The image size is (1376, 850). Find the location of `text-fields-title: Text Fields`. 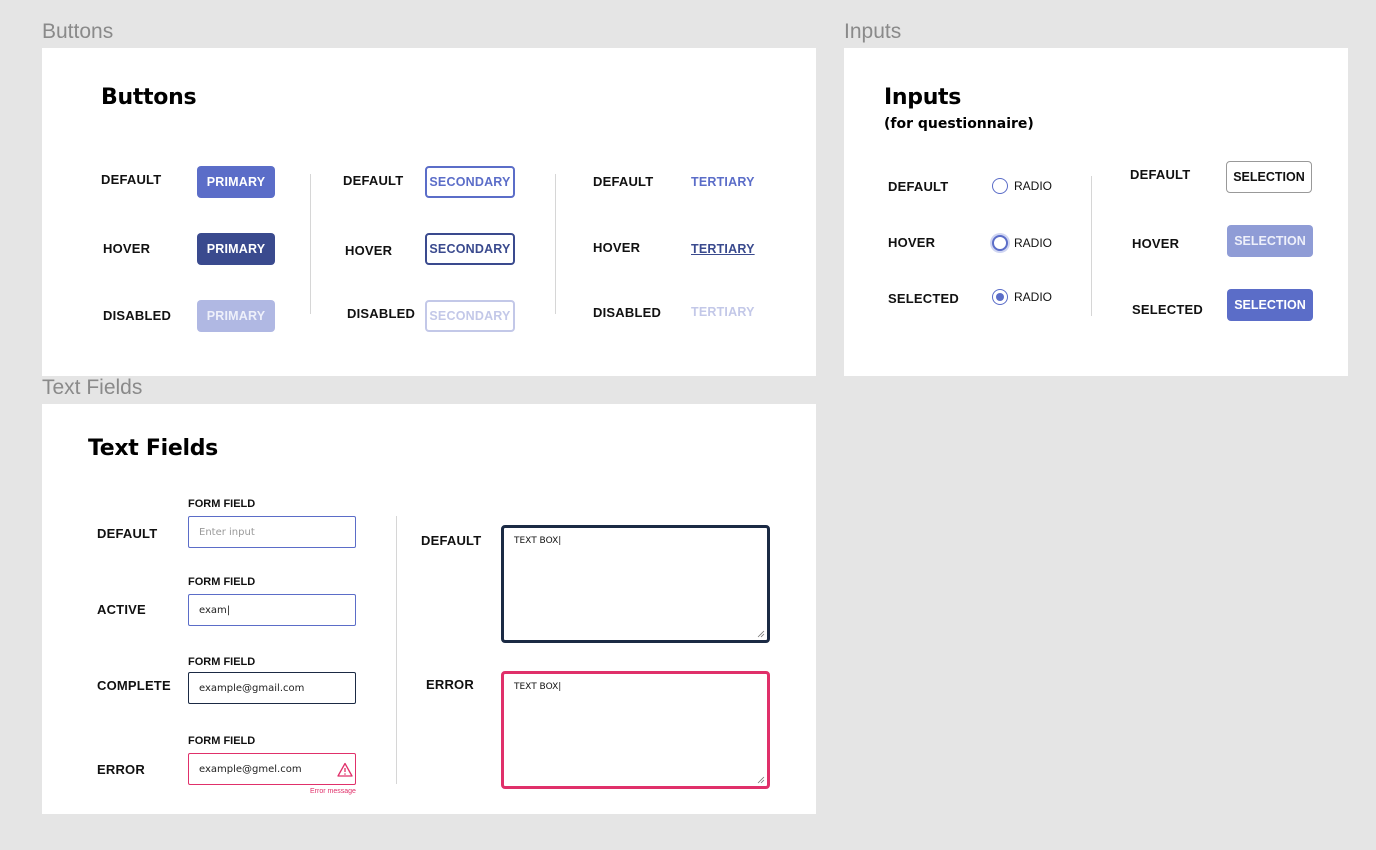

text-fields-title: Text Fields is located at coordinates (153, 448).